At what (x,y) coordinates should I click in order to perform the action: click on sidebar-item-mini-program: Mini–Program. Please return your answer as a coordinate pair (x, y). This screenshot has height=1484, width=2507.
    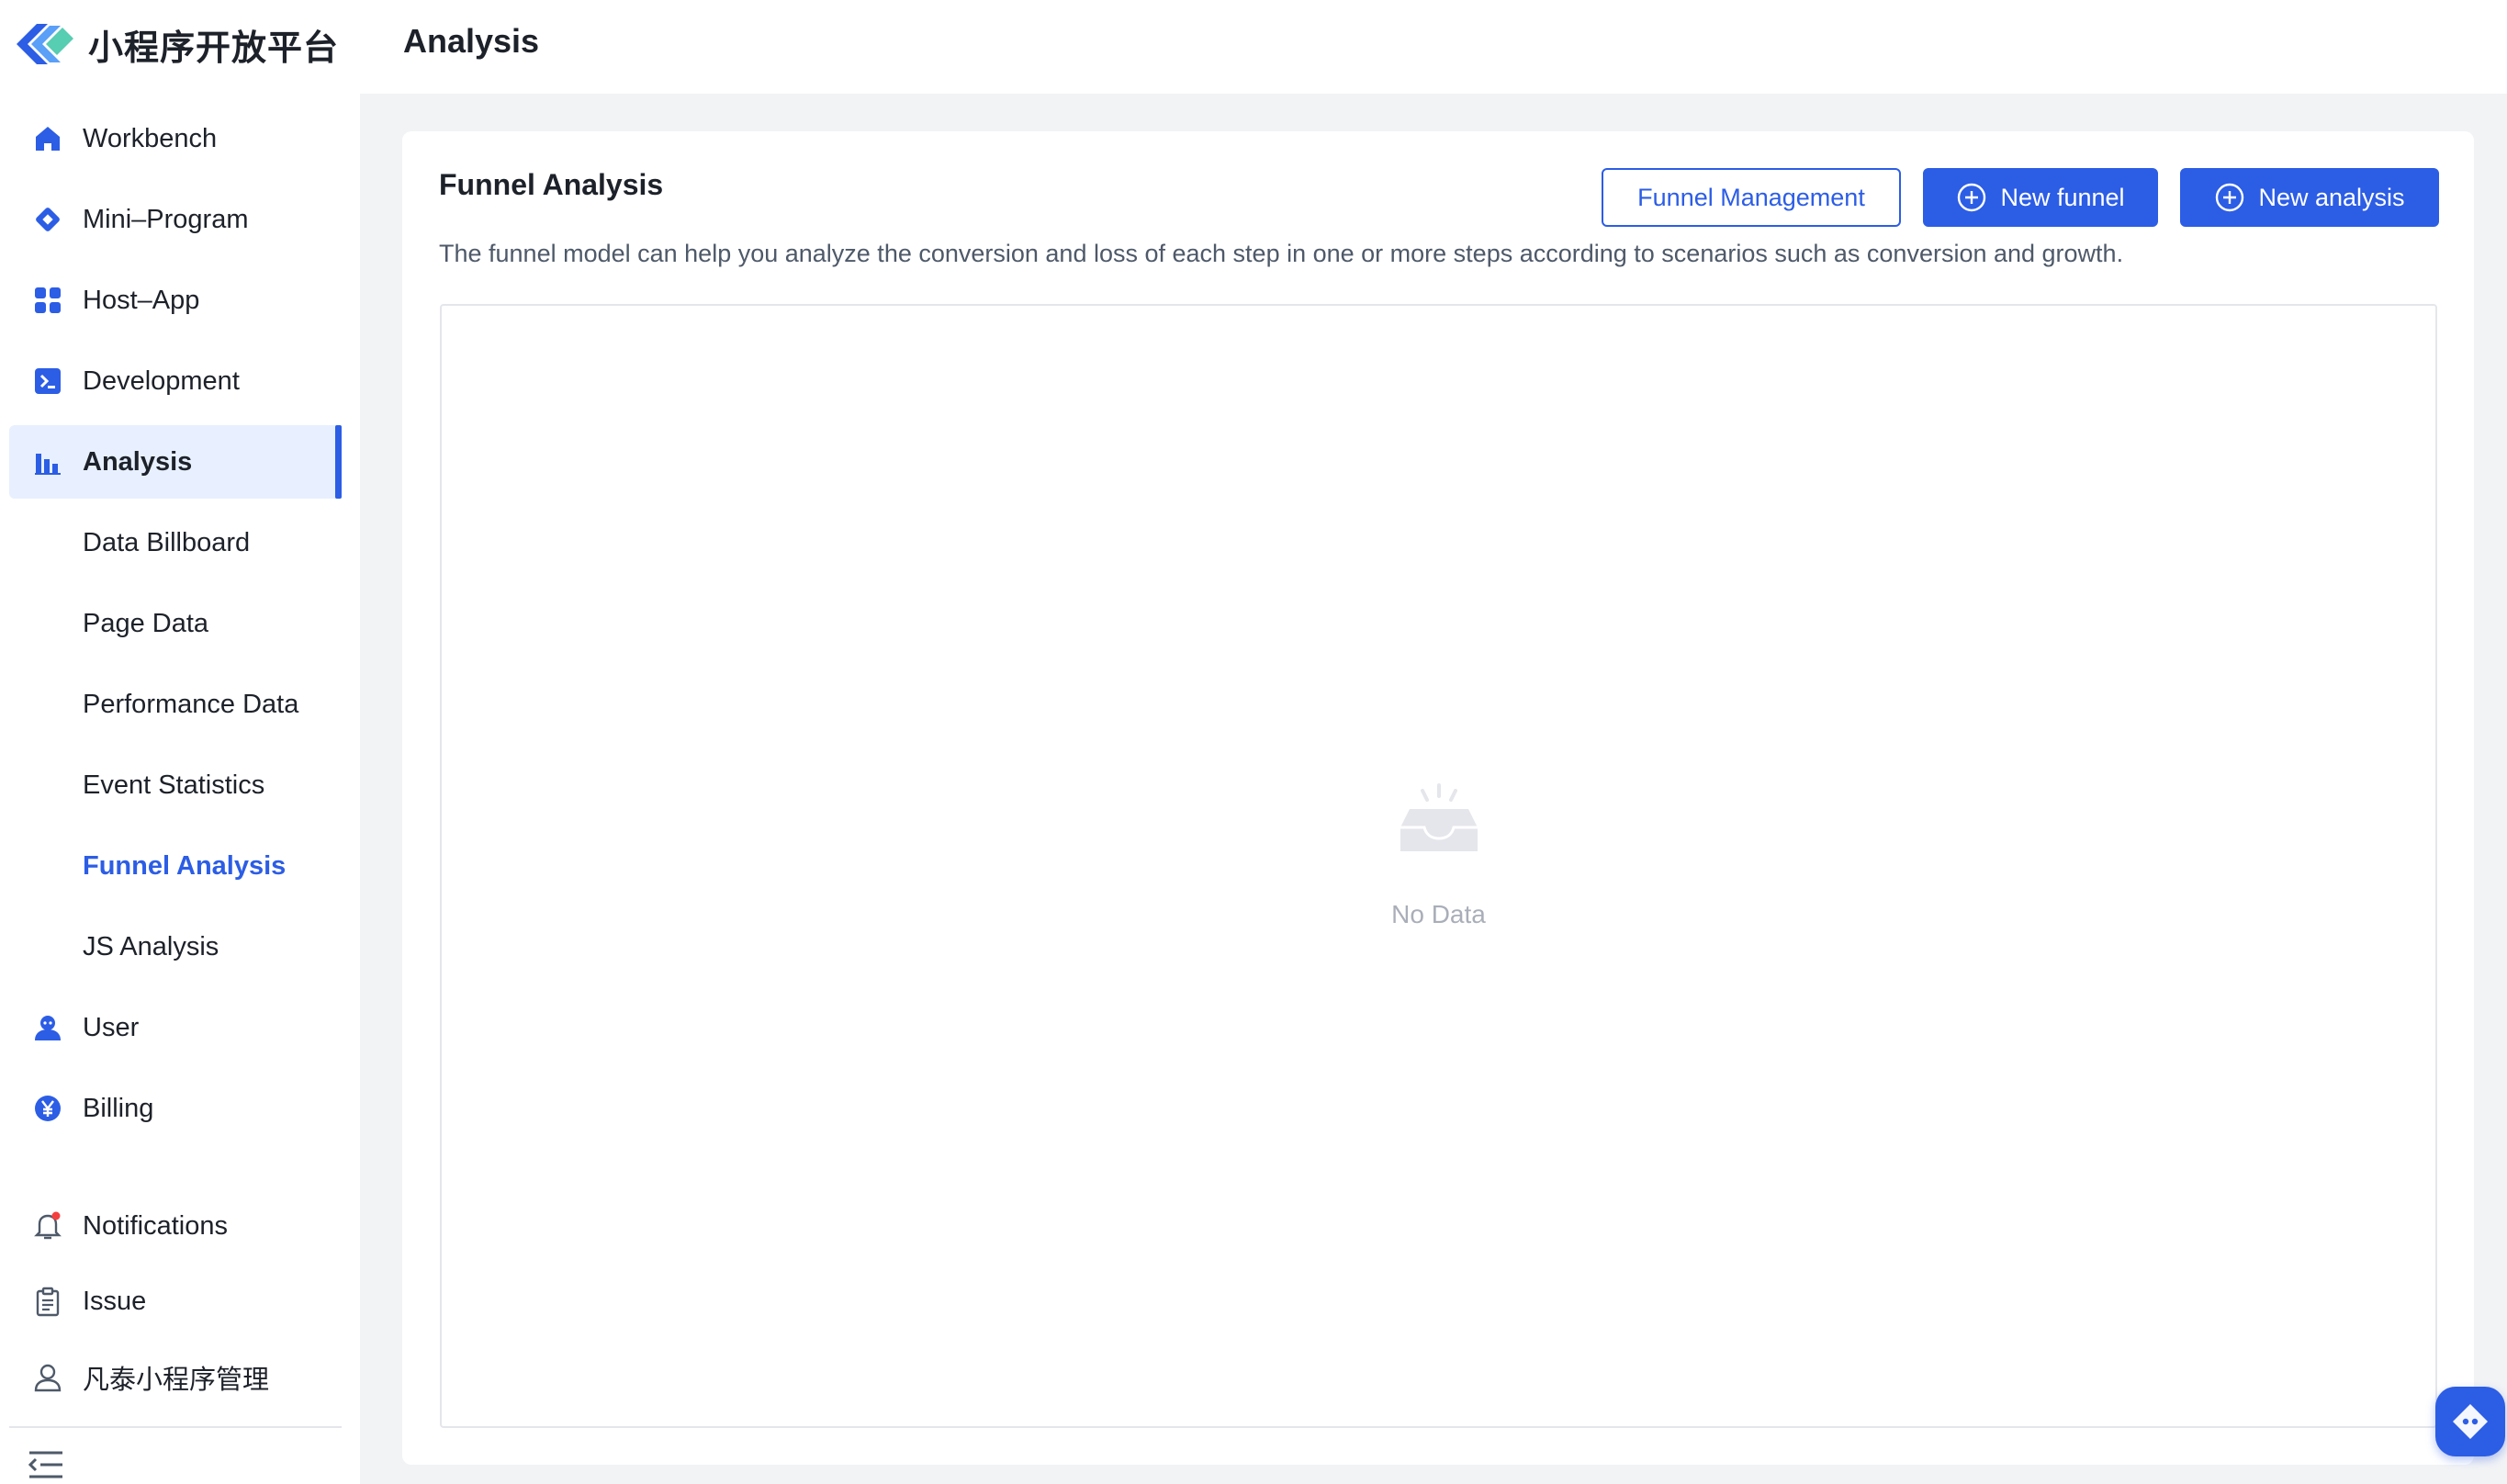
    Looking at the image, I should click on (175, 220).